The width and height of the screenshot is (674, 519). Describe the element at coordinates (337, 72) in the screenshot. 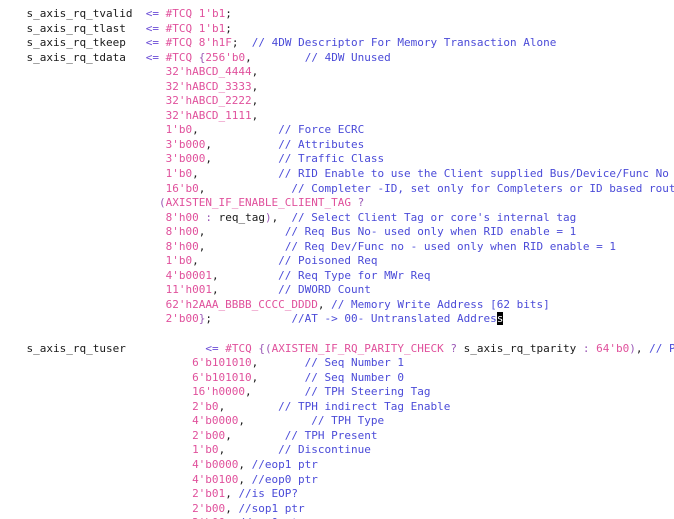

I see `code-line: 32'hABCD_4444,` at that location.